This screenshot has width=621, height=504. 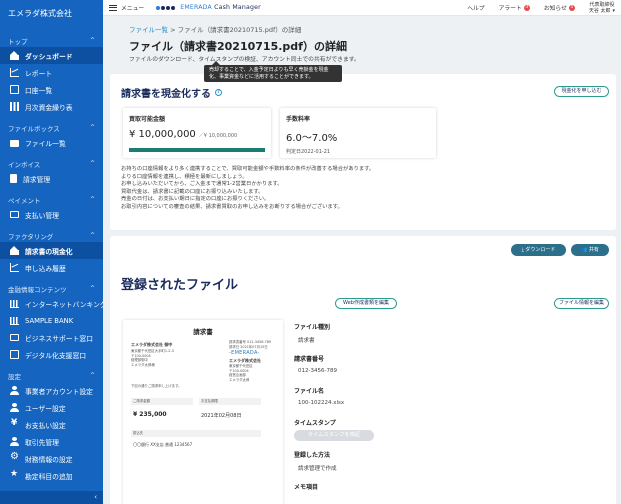 I want to click on breadcrumb: ファイル一覧 > ファイル（請求書20210715.pdf）の詳細, so click(x=215, y=29).